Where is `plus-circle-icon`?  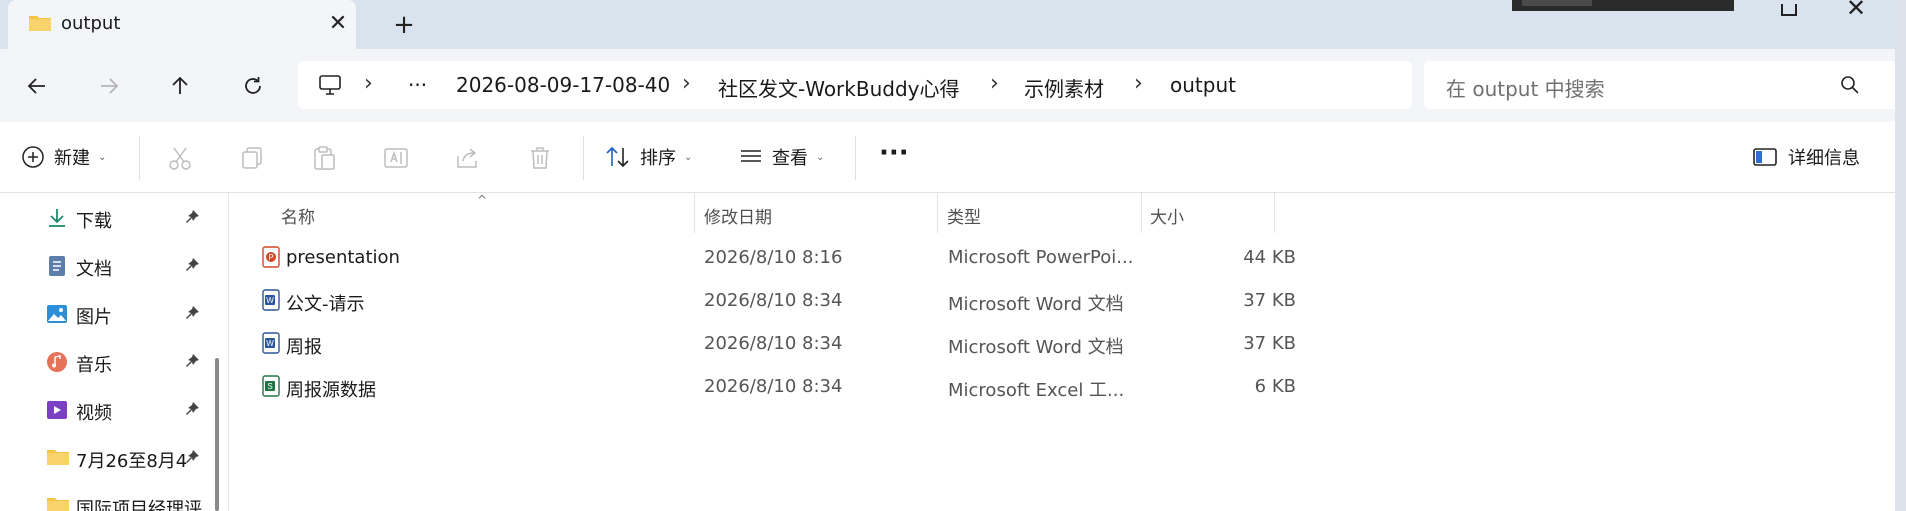 plus-circle-icon is located at coordinates (33, 157).